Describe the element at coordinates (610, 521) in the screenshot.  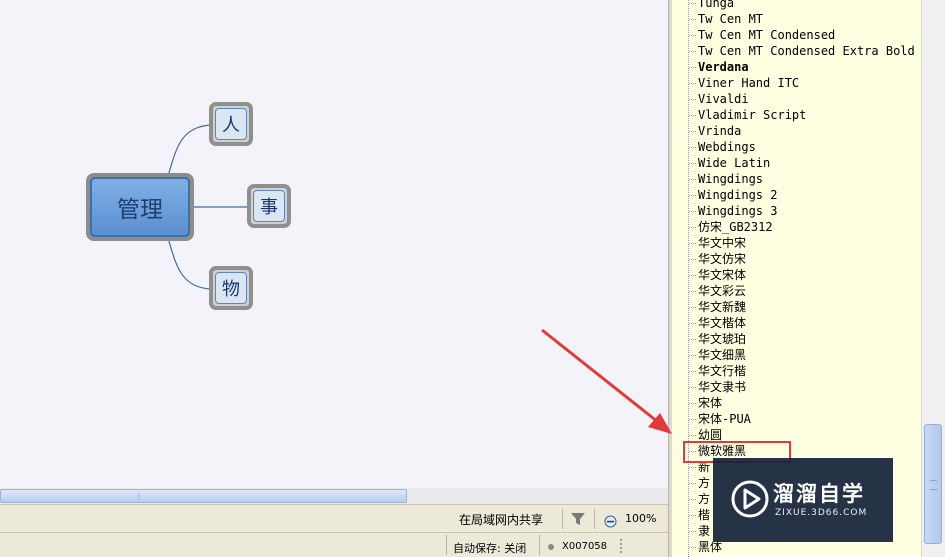
I see `zoom-out-icon` at that location.